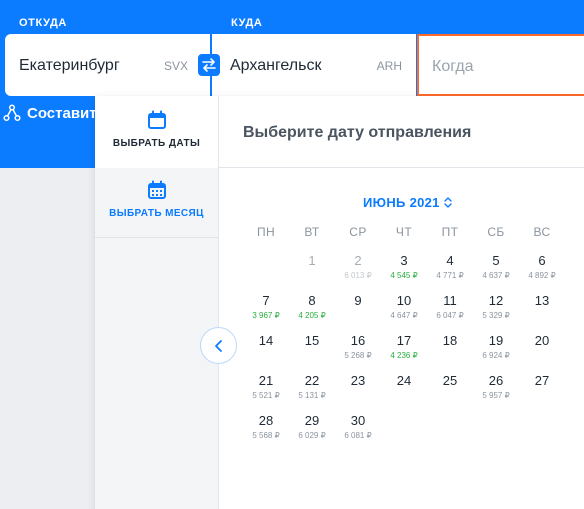 The image size is (584, 509). What do you see at coordinates (175, 66) in the screenshot?
I see `origin-iata: SVX` at bounding box center [175, 66].